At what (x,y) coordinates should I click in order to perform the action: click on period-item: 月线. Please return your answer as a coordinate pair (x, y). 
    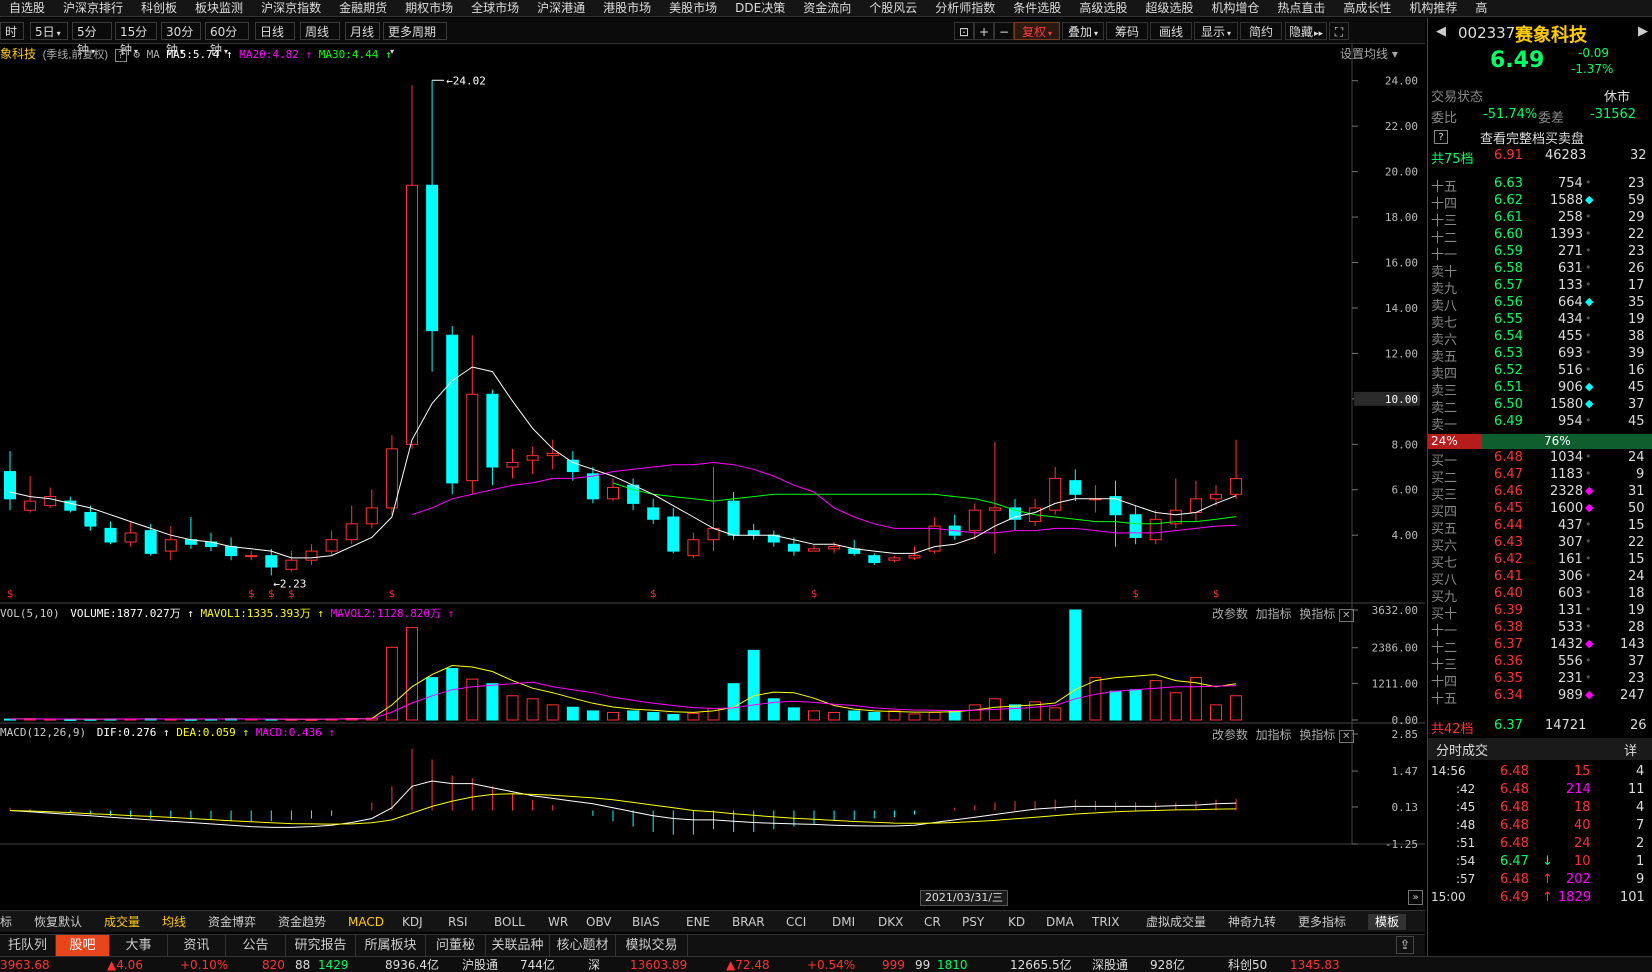
    Looking at the image, I should click on (362, 31).